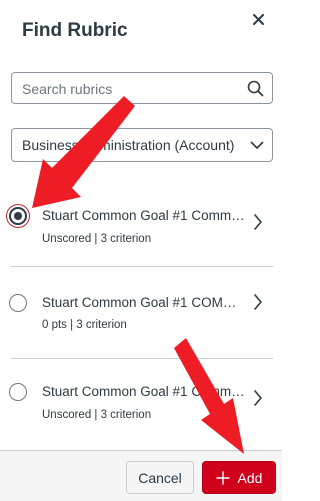 The height and width of the screenshot is (501, 320). I want to click on account-select: Business Administration (Account), so click(142, 145).